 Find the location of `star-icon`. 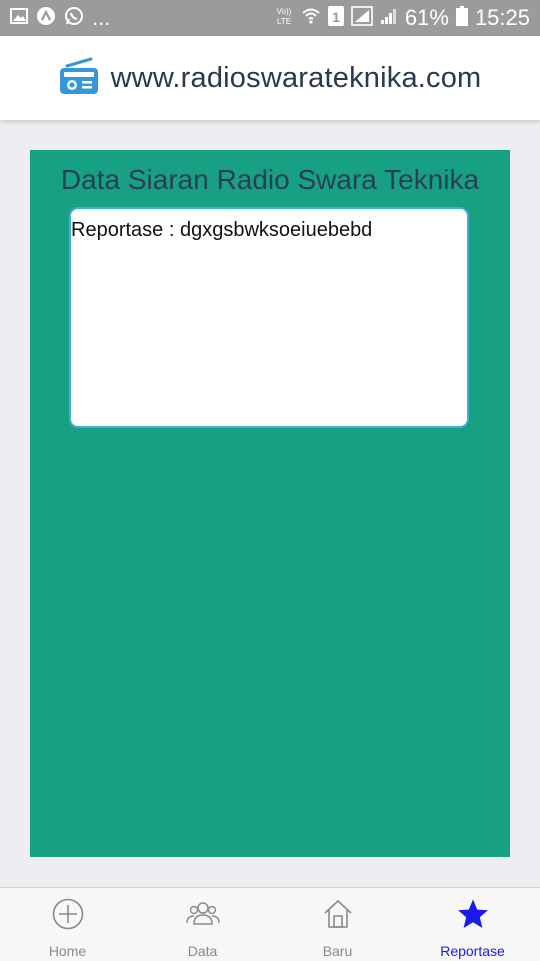

star-icon is located at coordinates (473, 916).